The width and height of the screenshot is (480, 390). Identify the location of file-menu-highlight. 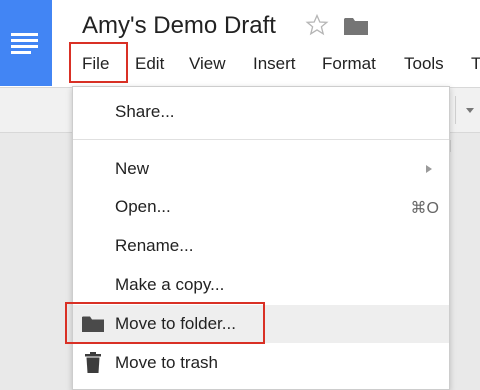
(98, 62).